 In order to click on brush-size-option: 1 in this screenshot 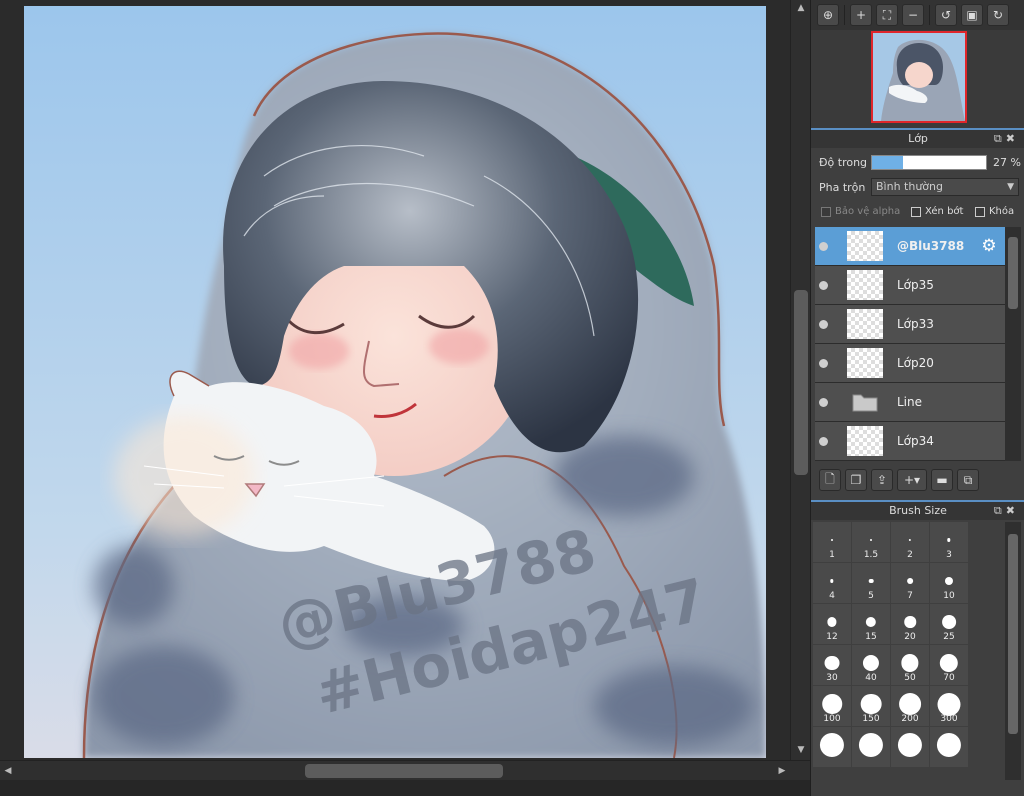, I will do `click(832, 542)`.